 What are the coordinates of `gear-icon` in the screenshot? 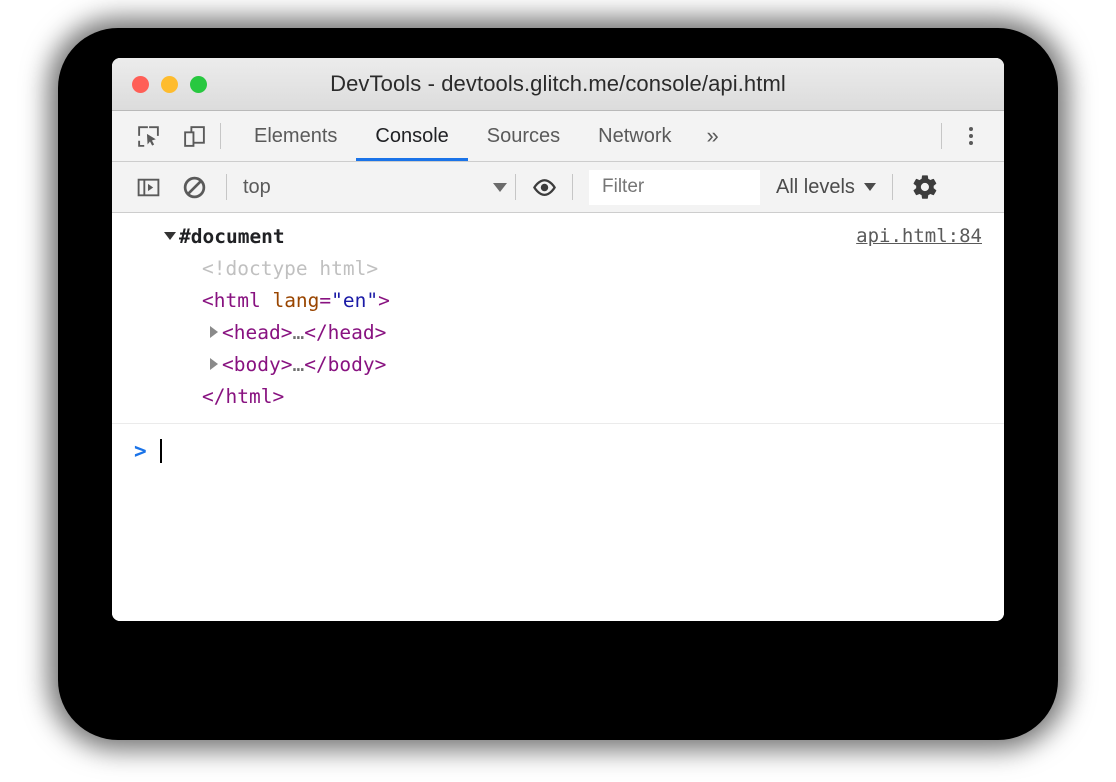 It's located at (925, 187).